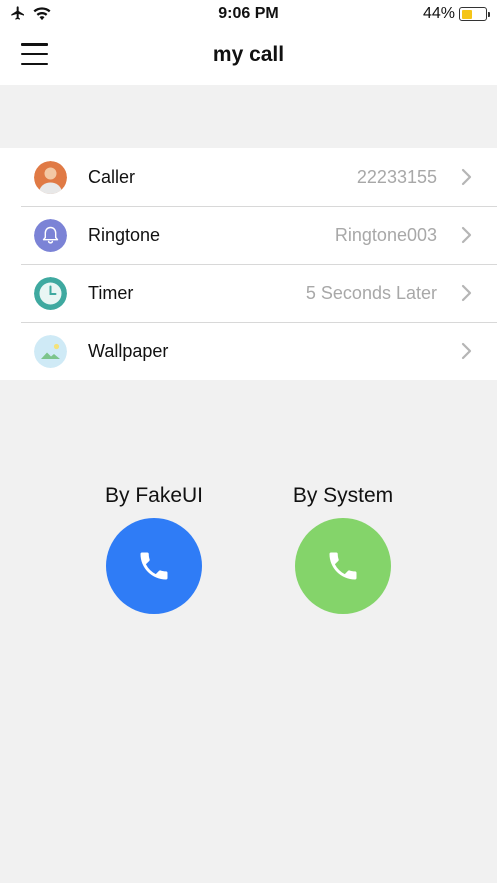 This screenshot has width=497, height=883. What do you see at coordinates (248, 15) in the screenshot?
I see `status-bar: 9:06 PM 44%` at bounding box center [248, 15].